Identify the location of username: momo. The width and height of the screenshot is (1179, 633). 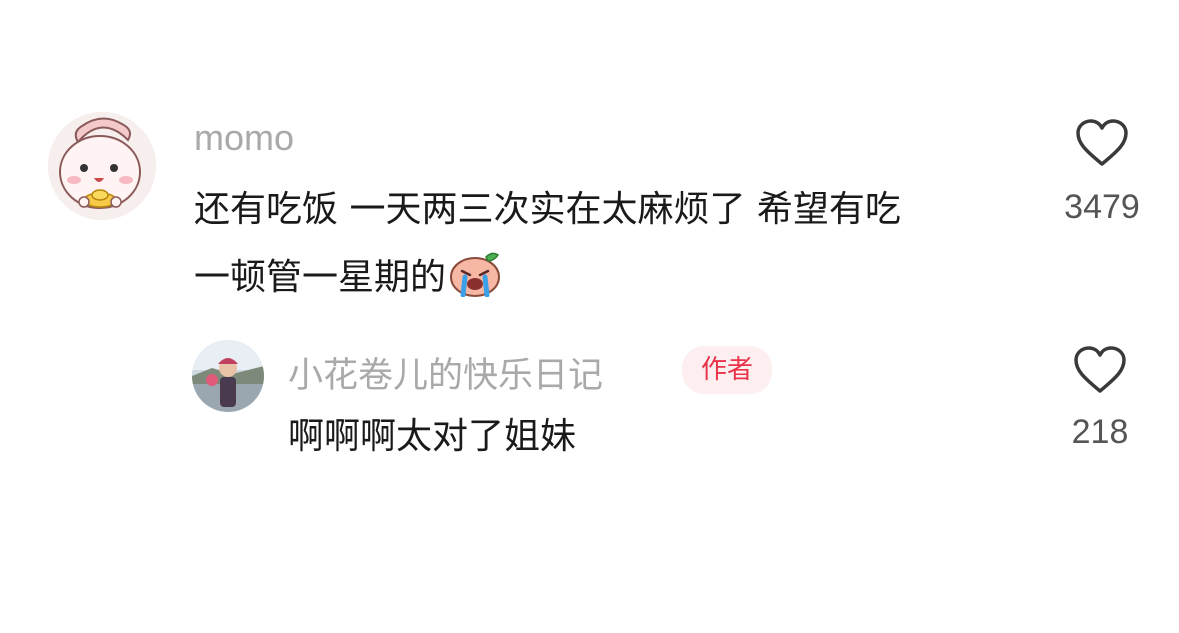
(244, 138).